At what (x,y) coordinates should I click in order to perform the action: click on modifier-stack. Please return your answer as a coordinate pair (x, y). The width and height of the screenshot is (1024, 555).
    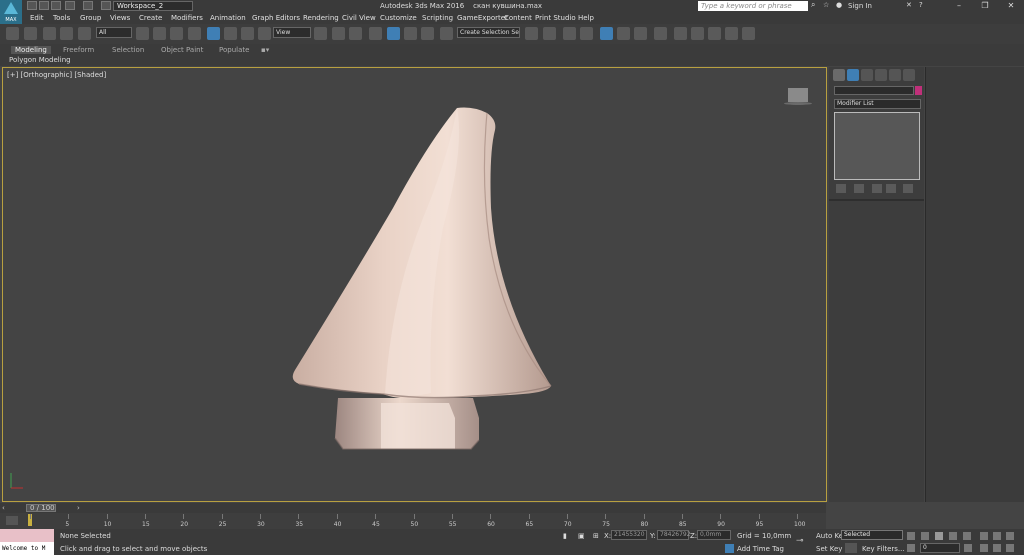
    Looking at the image, I should click on (877, 146).